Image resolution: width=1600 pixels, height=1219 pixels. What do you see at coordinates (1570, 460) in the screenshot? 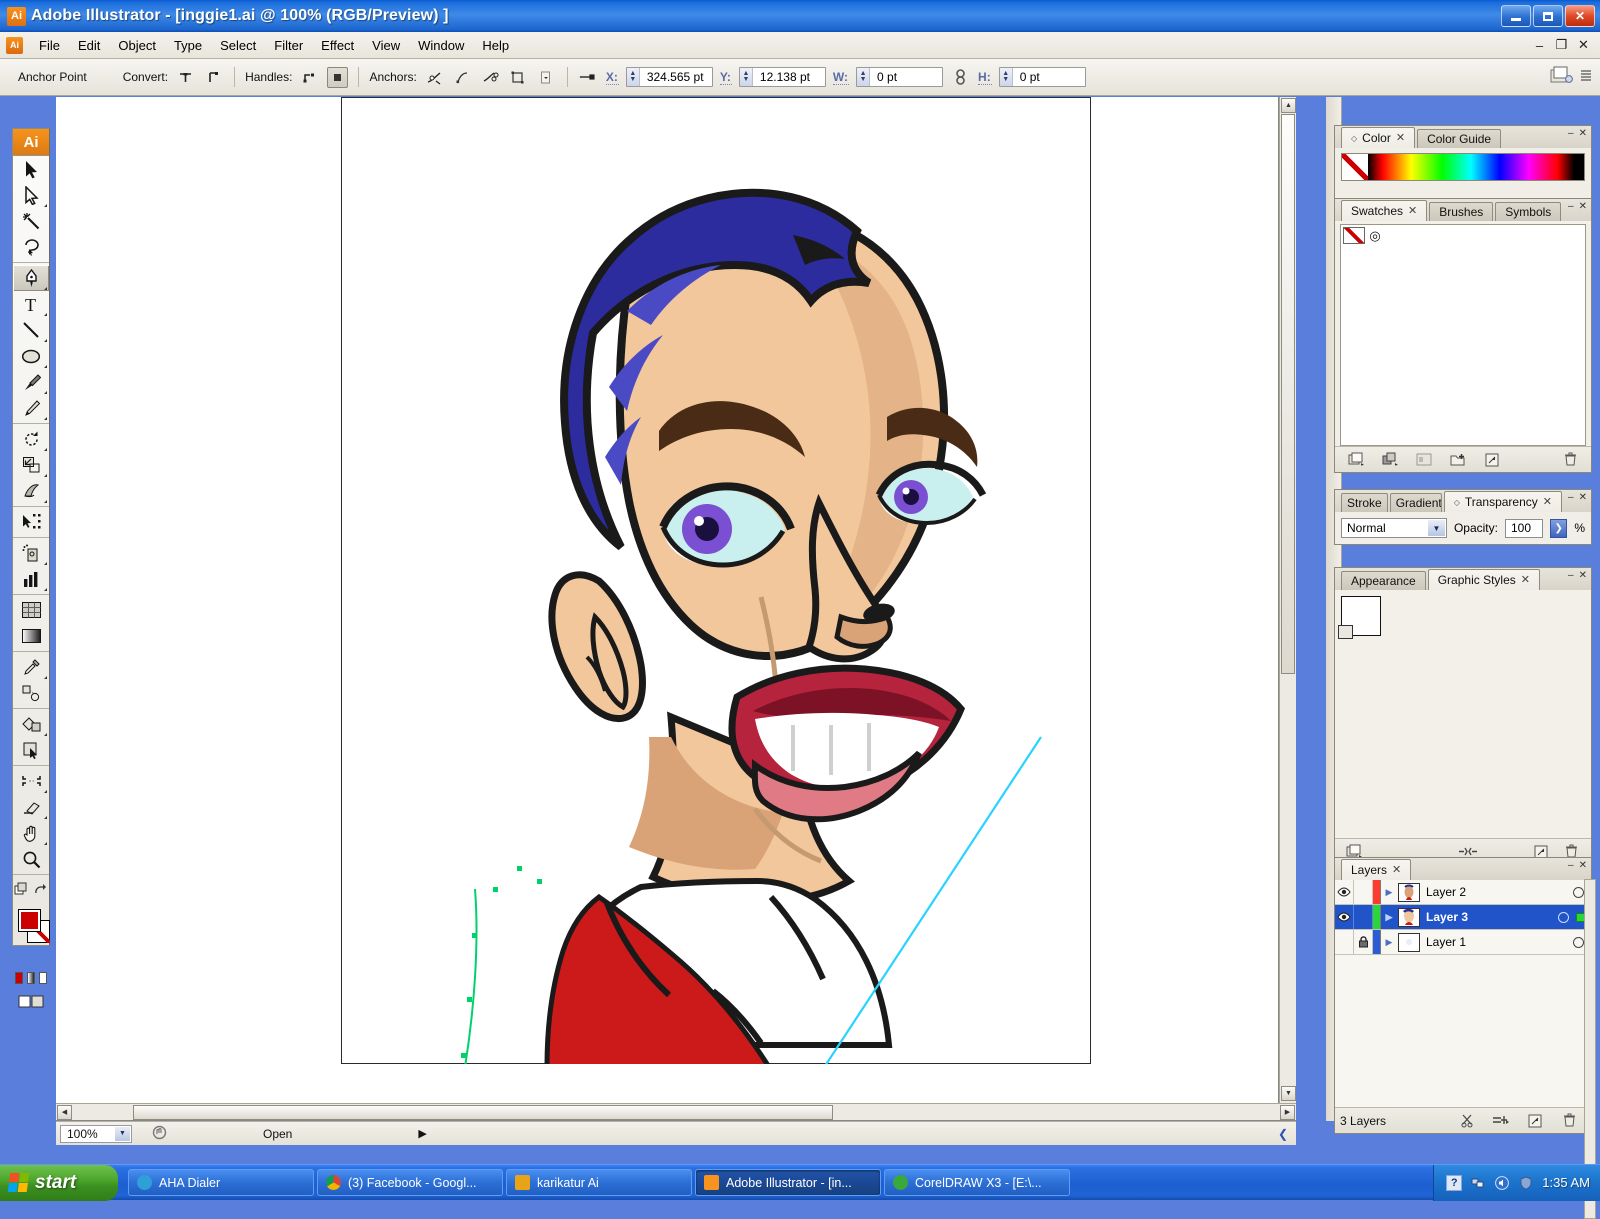
I see `delete-swatch-icon` at bounding box center [1570, 460].